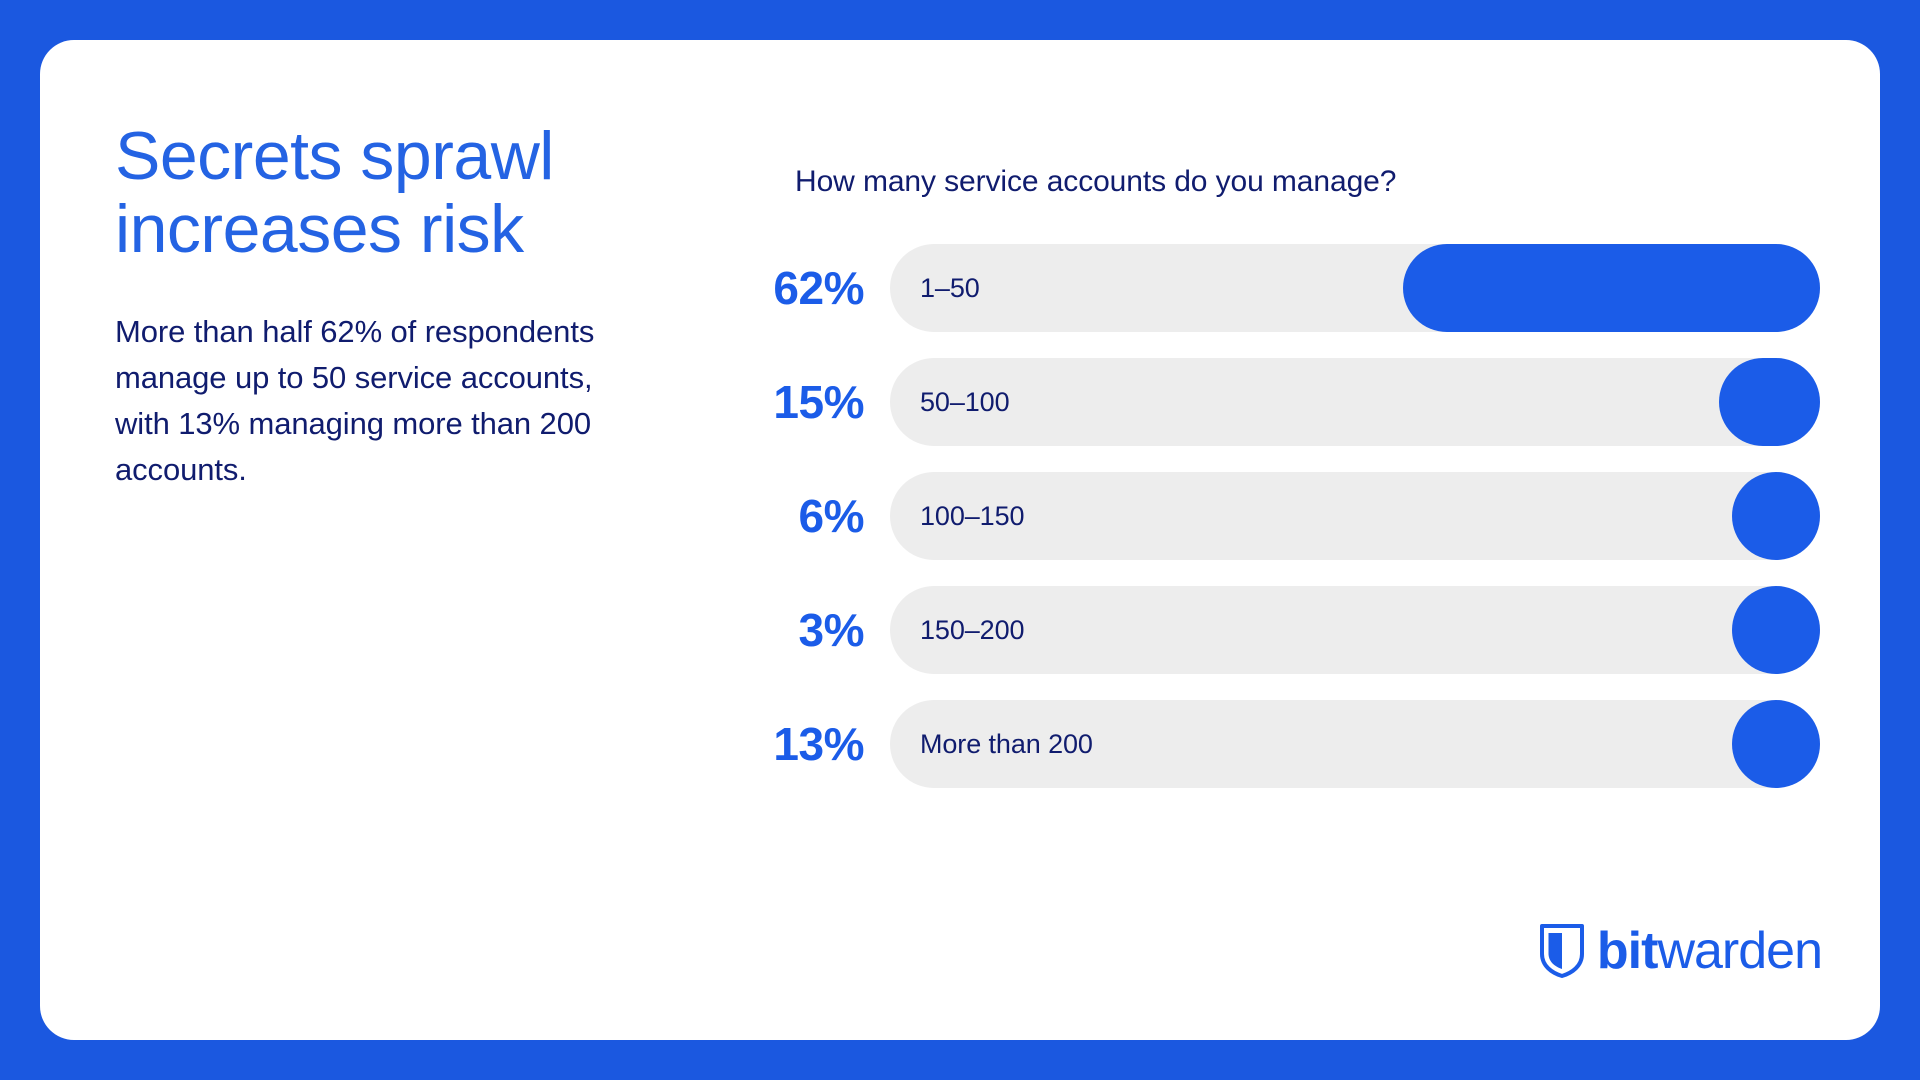 The image size is (1920, 1080). I want to click on bar-row: 3% 150–200, so click(1280, 630).